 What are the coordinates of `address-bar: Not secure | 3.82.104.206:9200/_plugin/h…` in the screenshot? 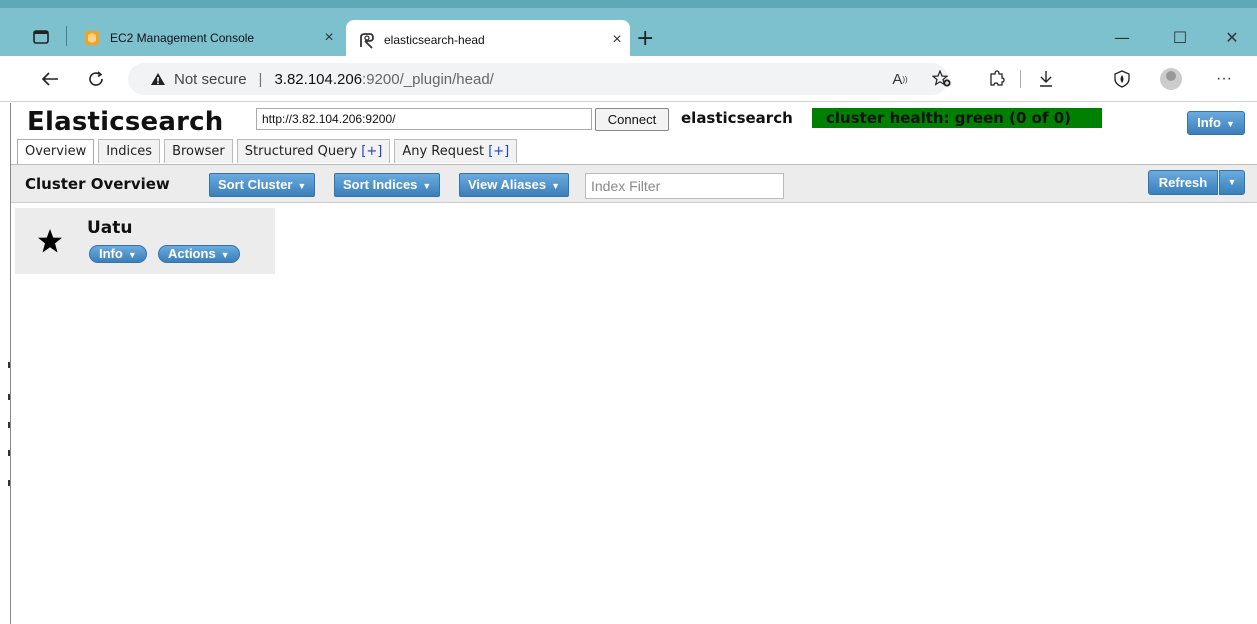 It's located at (538, 79).